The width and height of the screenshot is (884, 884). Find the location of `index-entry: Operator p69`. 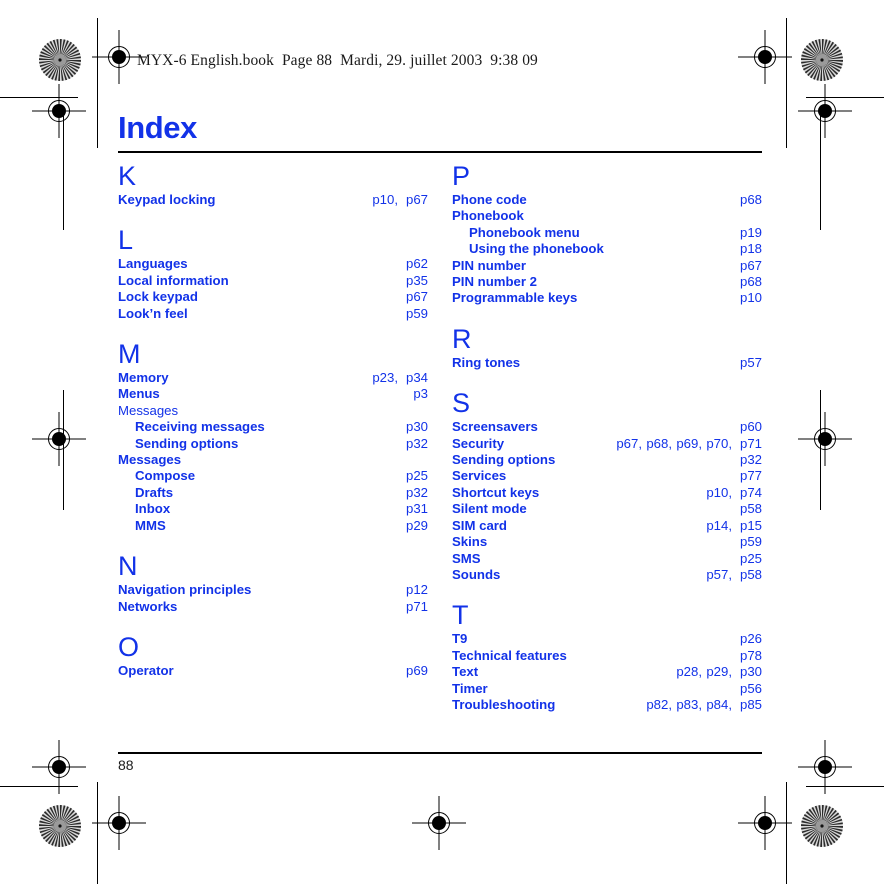

index-entry: Operator p69 is located at coordinates (273, 671).